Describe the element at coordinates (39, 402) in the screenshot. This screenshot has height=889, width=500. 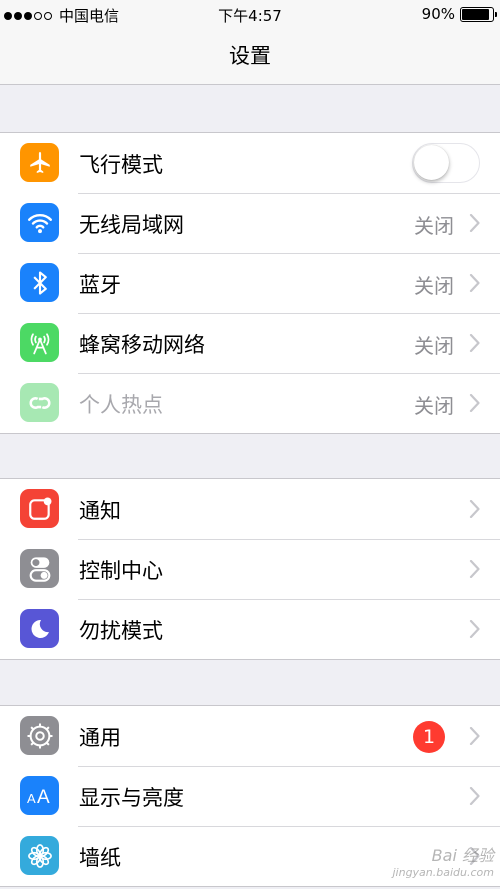
I see `hotspot-icon` at that location.